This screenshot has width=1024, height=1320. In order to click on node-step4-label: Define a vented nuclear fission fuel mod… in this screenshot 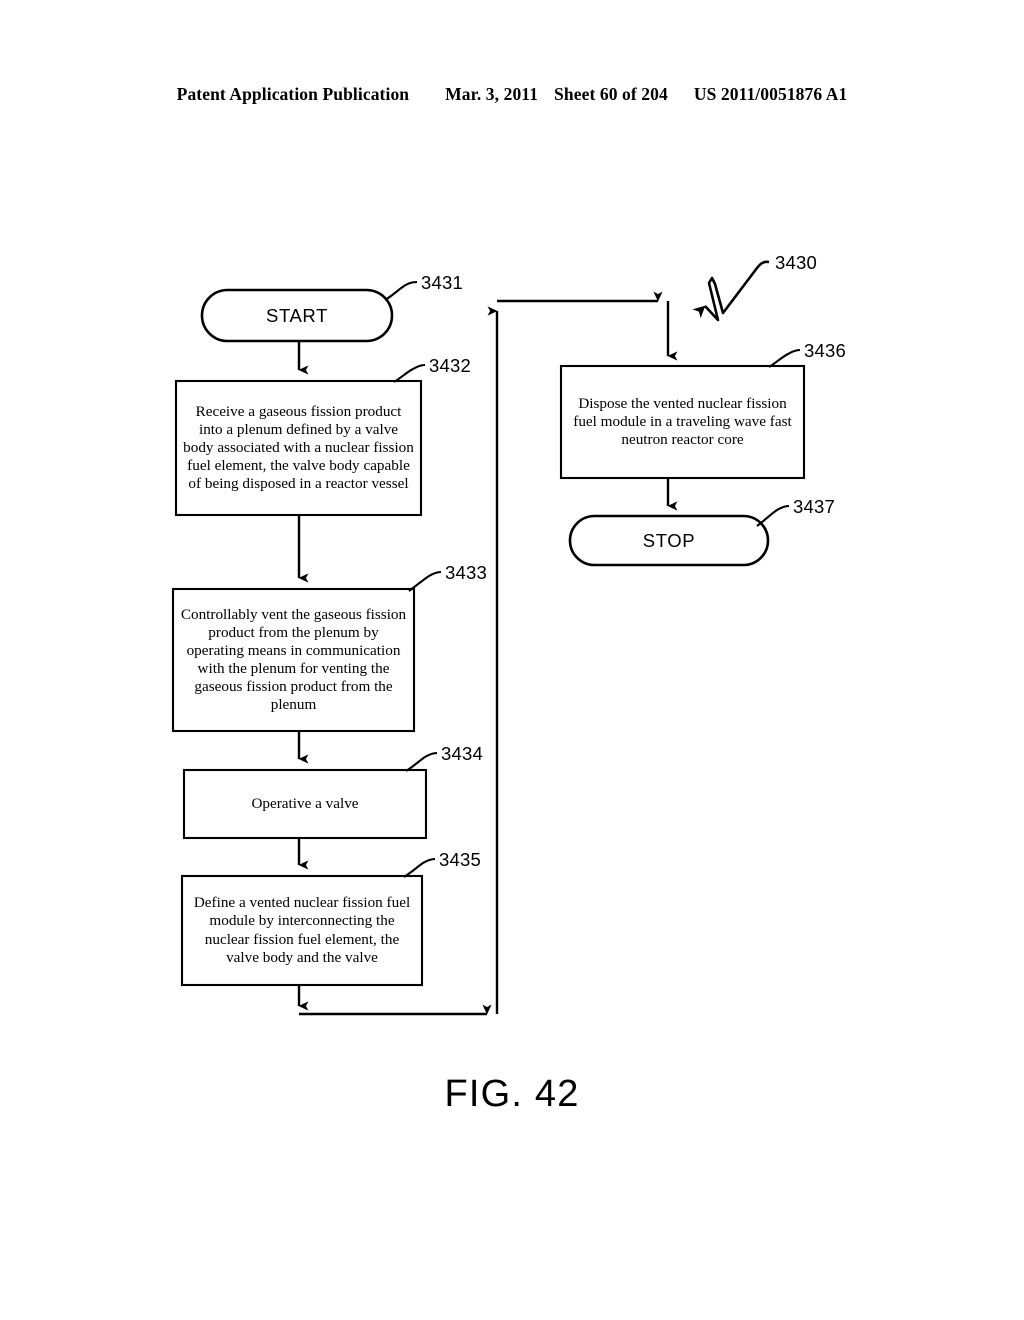, I will do `click(302, 930)`.